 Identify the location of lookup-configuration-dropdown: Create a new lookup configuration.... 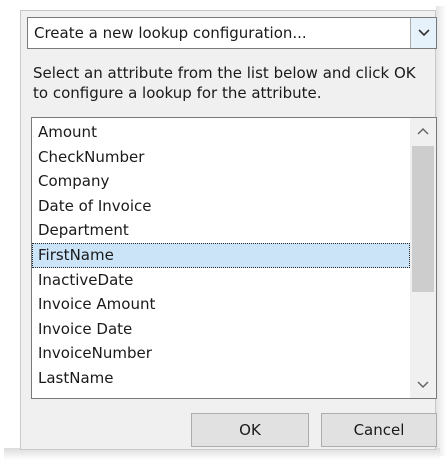
(232, 33).